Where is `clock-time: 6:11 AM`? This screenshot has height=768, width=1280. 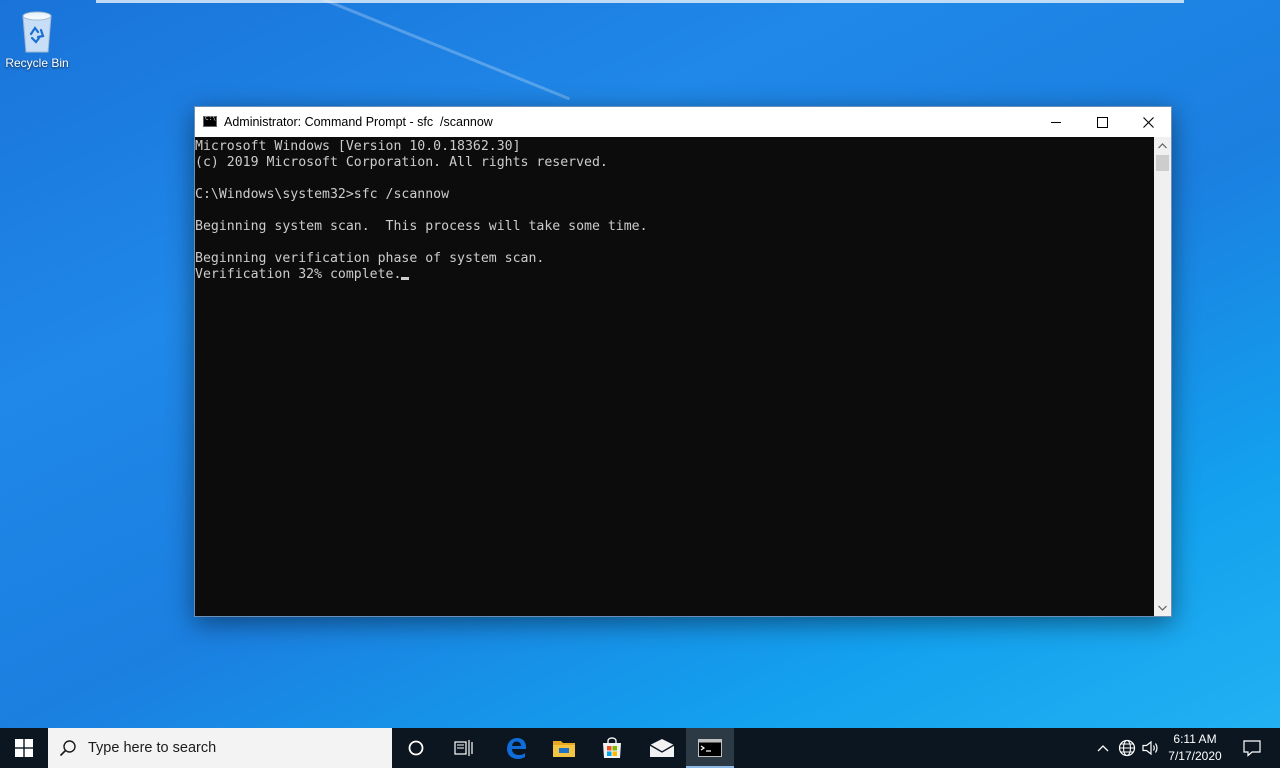 clock-time: 6:11 AM is located at coordinates (1195, 739).